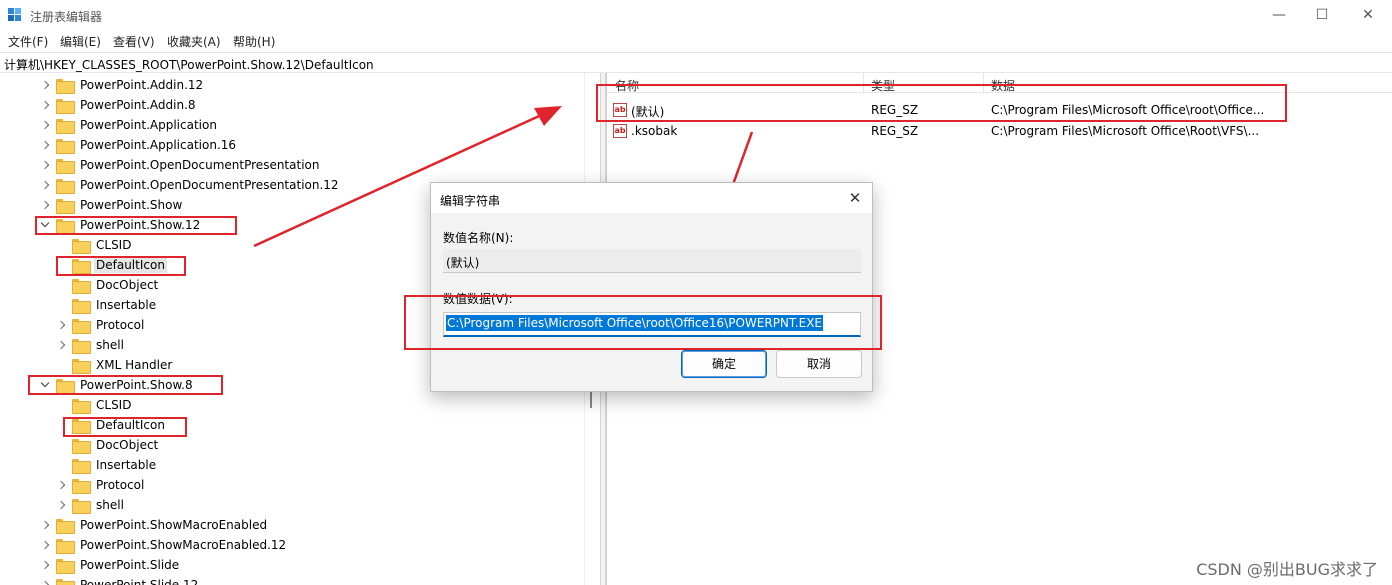 The image size is (1392, 585). I want to click on tree-item: PowerPoint.Show, so click(112, 205).